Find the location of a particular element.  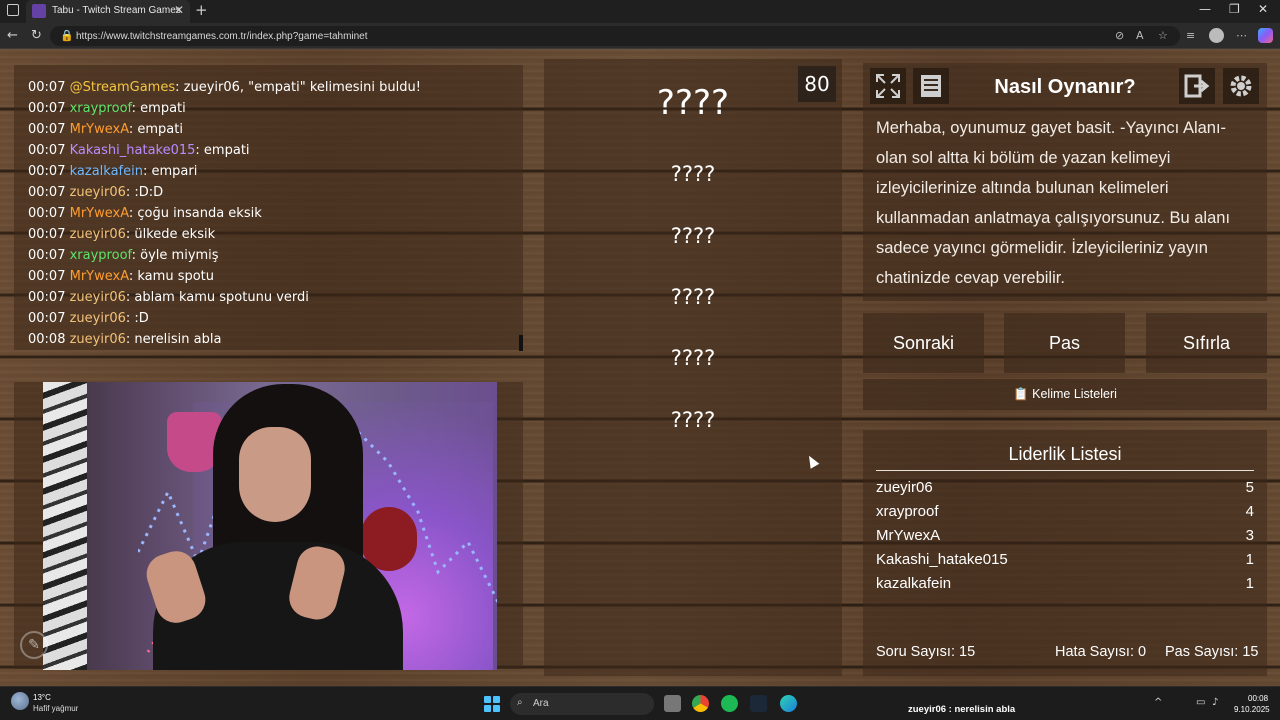

reset-button: Sıfırla is located at coordinates (1206, 343).